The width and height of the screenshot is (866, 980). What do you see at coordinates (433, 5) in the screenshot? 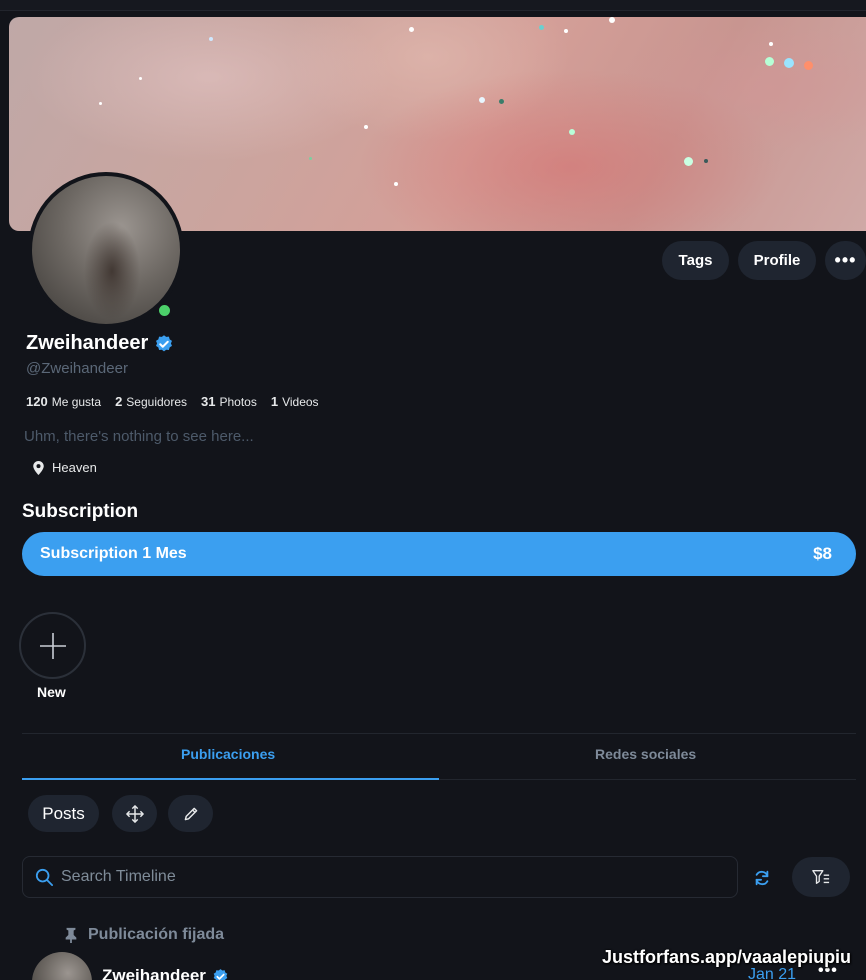
I see `top-bar` at bounding box center [433, 5].